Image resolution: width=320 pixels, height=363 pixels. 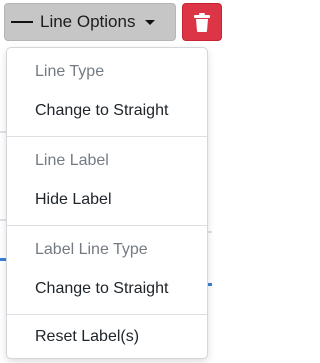 What do you see at coordinates (87, 337) in the screenshot?
I see `menu-item-reset-labels: Reset Label(s)` at bounding box center [87, 337].